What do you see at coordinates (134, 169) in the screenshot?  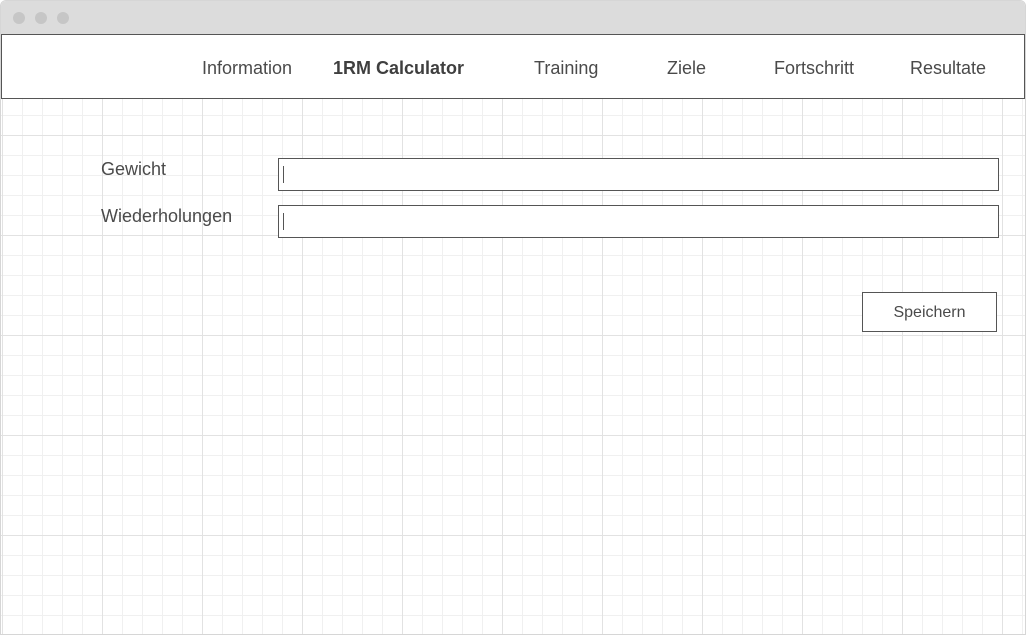 I see `weight-label: Gewicht` at bounding box center [134, 169].